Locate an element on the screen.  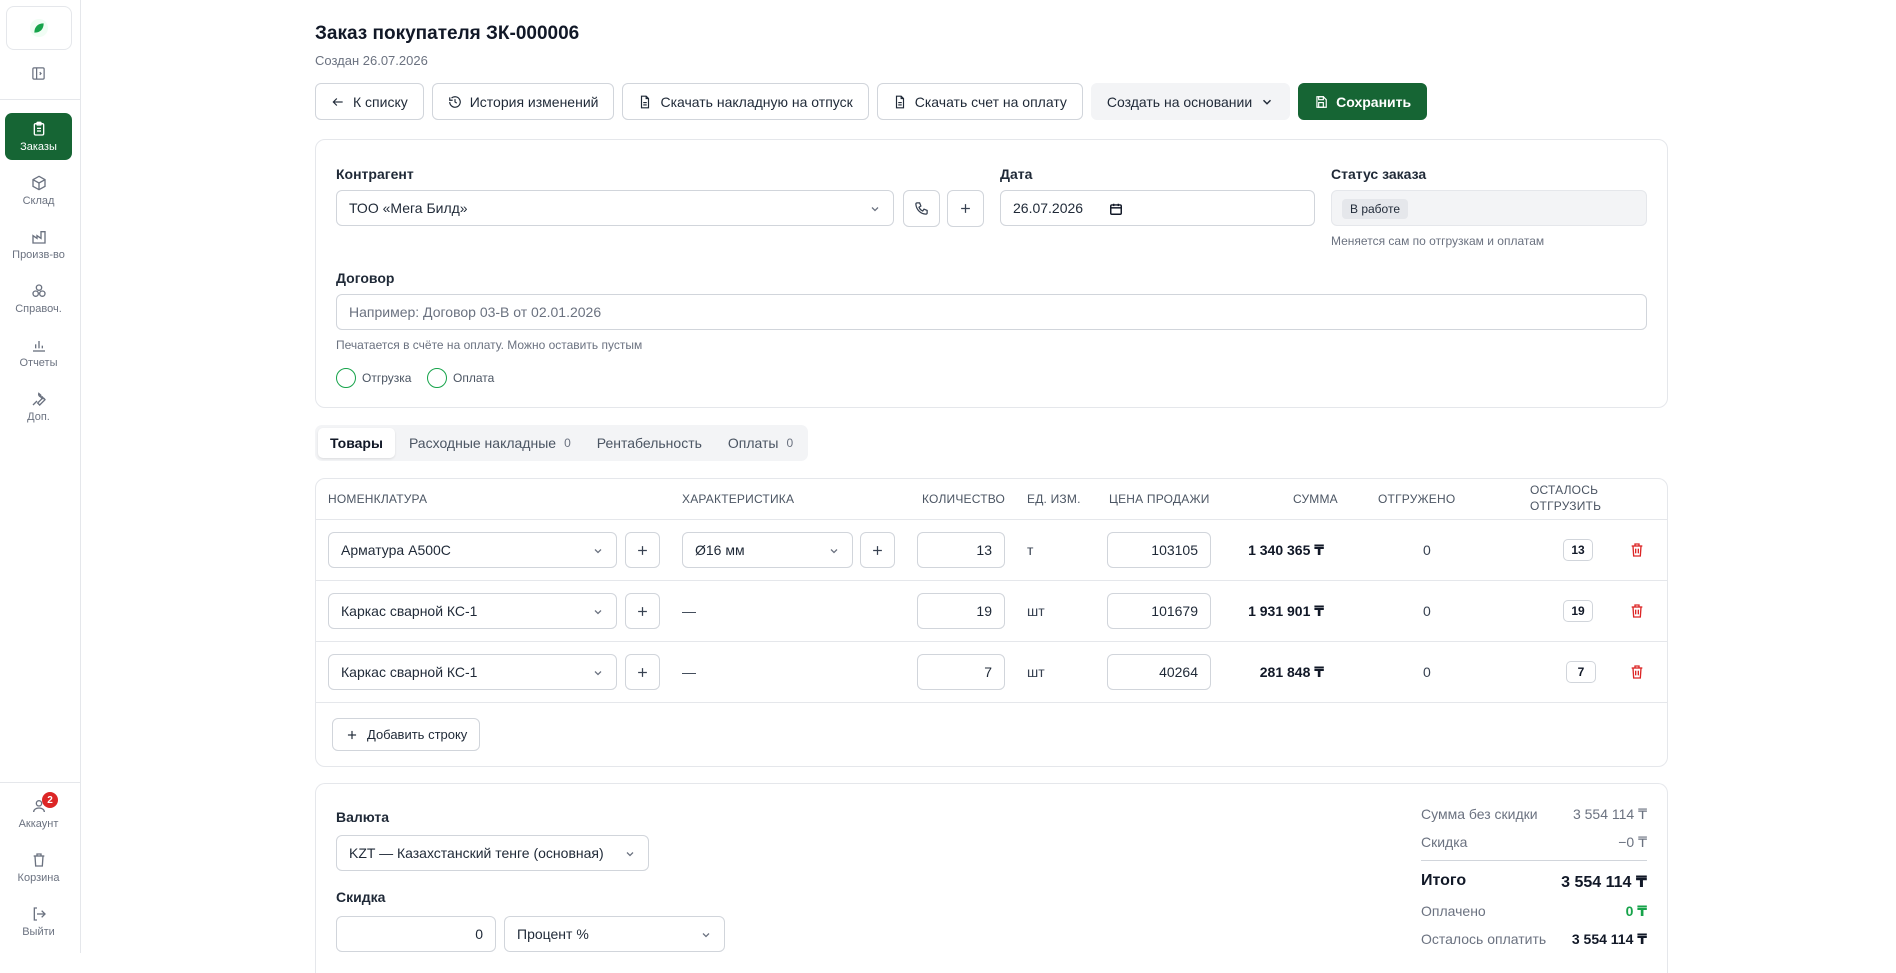
call-button is located at coordinates (921, 208).